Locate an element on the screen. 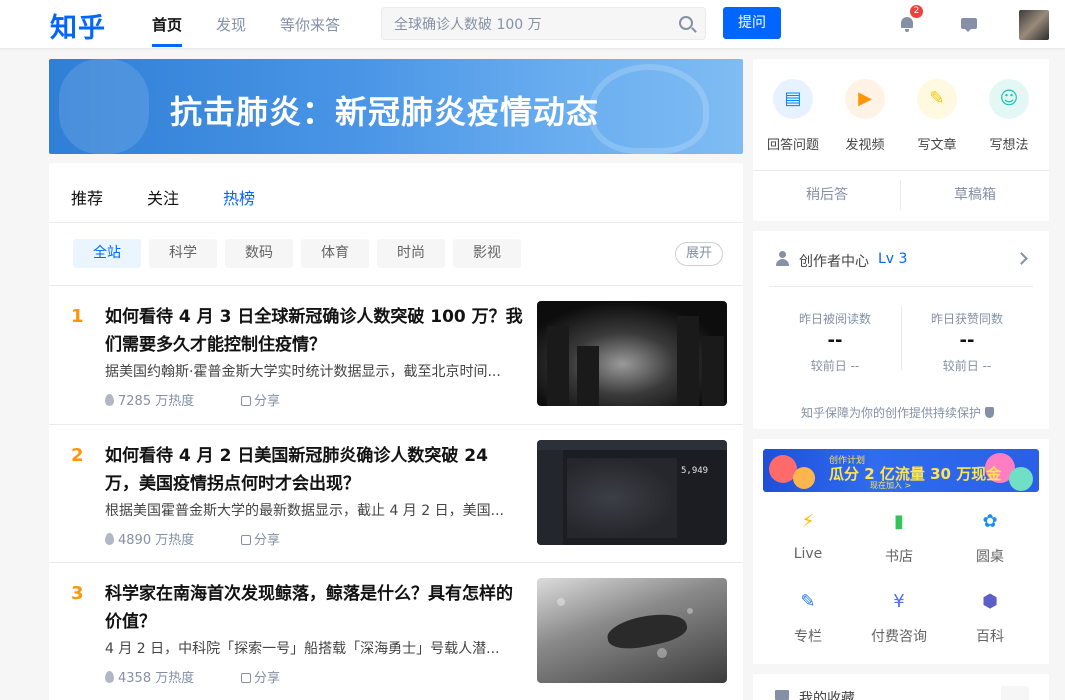 This screenshot has height=700, width=1065. tab-recommend: 推荐 is located at coordinates (87, 197).